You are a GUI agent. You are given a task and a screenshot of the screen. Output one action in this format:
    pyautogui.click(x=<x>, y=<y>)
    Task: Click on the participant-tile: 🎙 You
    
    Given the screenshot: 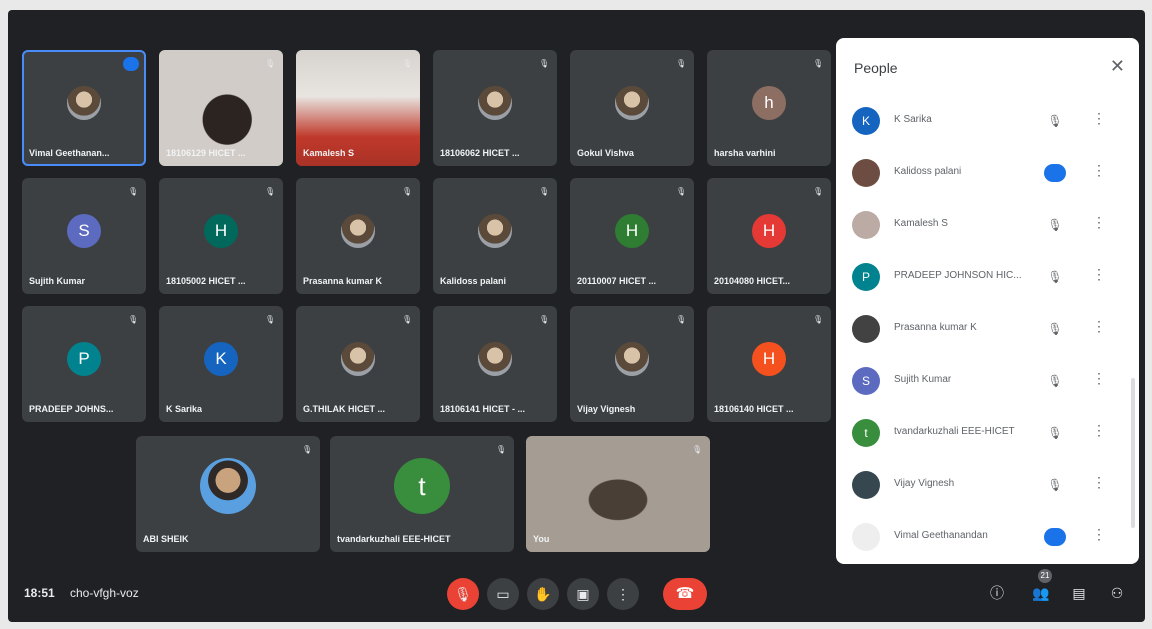 What is the action you would take?
    pyautogui.click(x=618, y=494)
    